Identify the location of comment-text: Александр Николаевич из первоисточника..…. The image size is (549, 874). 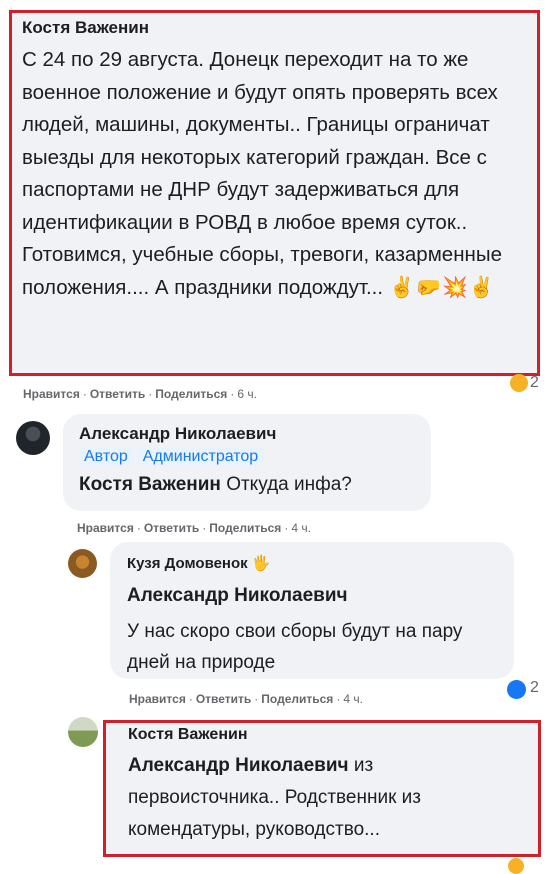
(325, 798).